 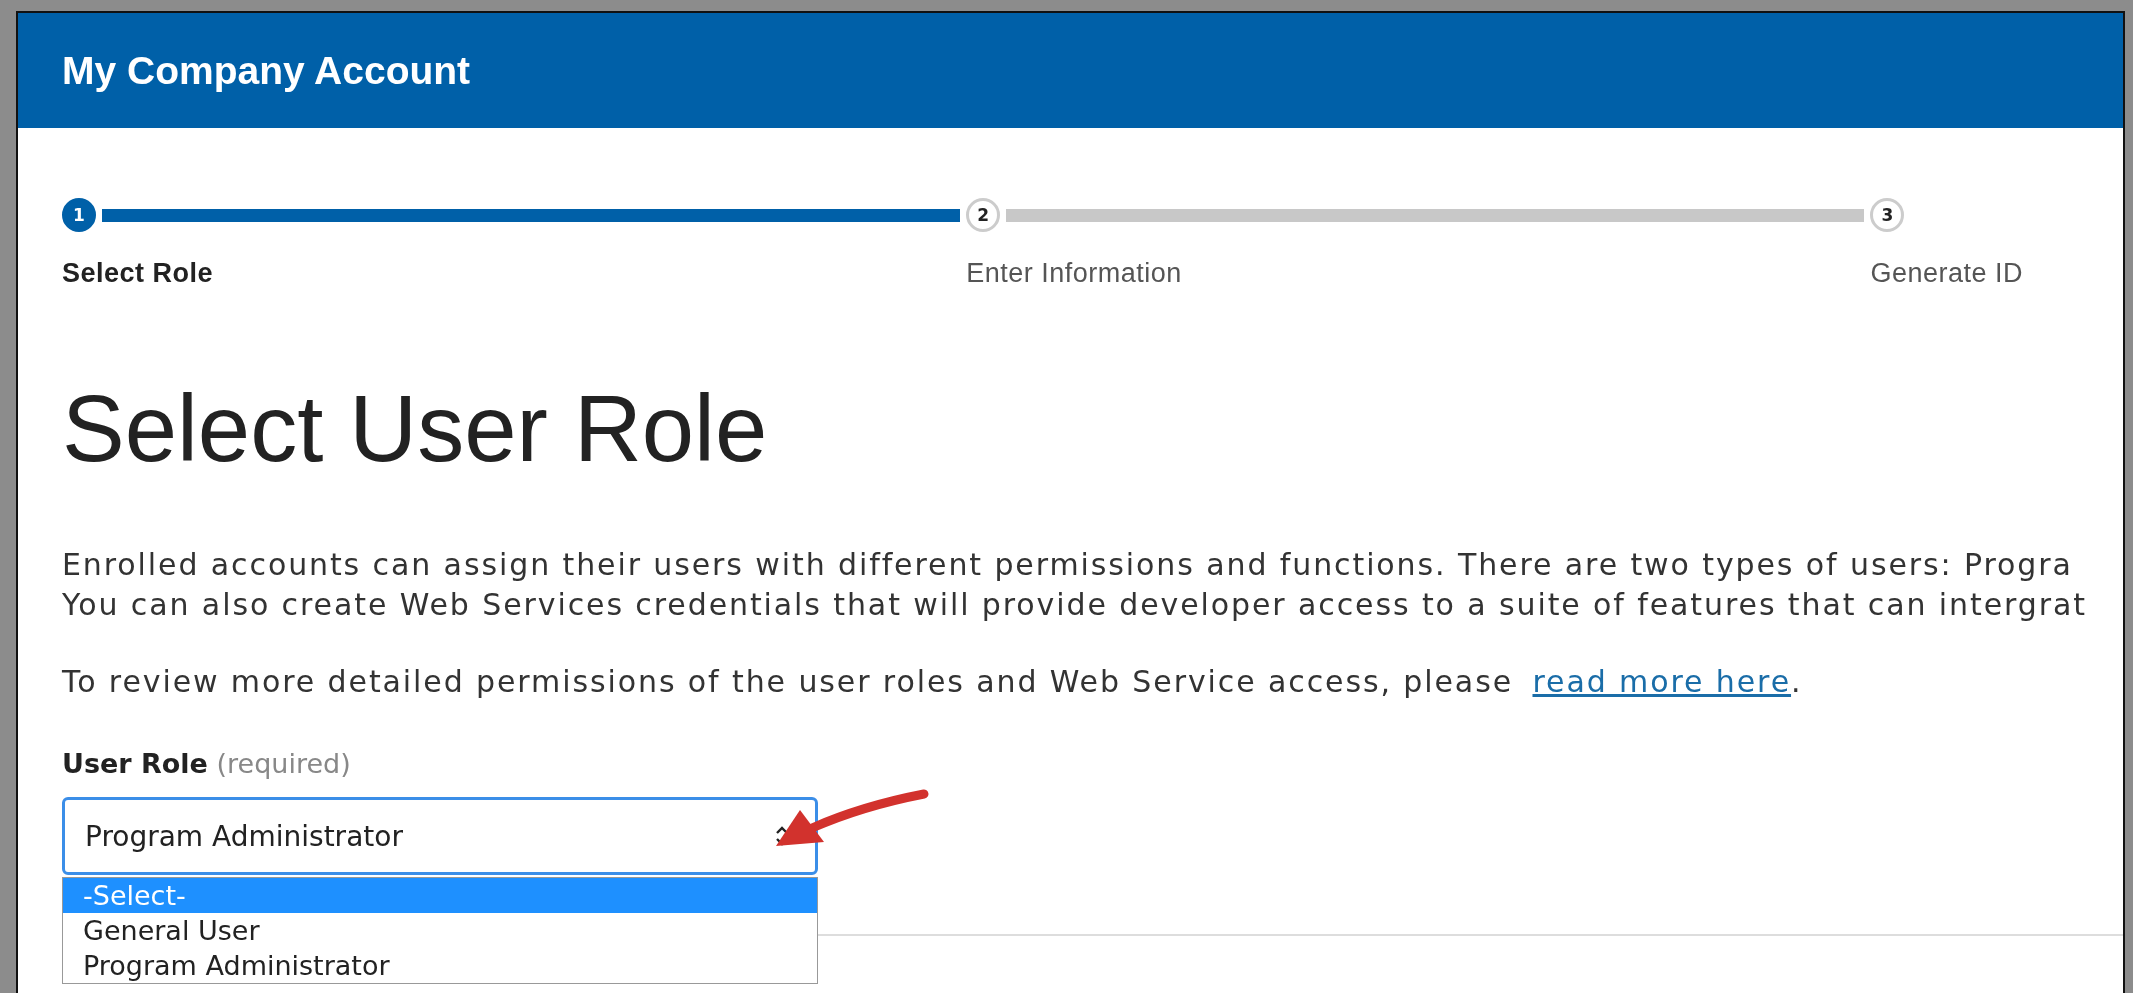 What do you see at coordinates (440, 965) in the screenshot?
I see `dropdown-option: Program Administrator` at bounding box center [440, 965].